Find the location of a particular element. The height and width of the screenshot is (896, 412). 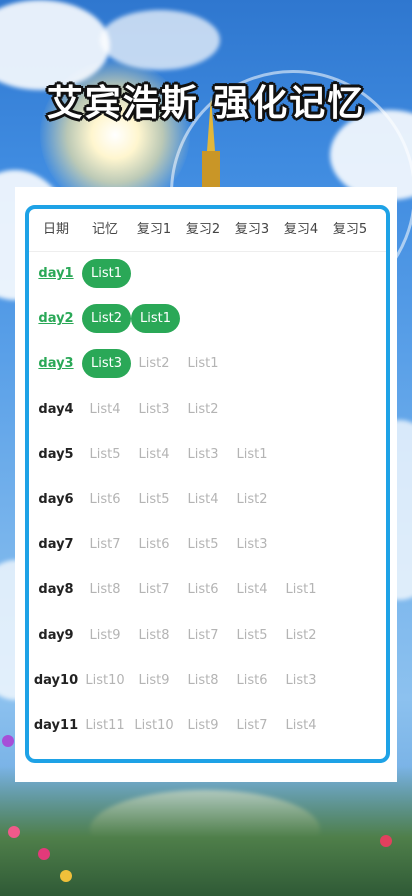

day-label-day11: day11 is located at coordinates (56, 725).